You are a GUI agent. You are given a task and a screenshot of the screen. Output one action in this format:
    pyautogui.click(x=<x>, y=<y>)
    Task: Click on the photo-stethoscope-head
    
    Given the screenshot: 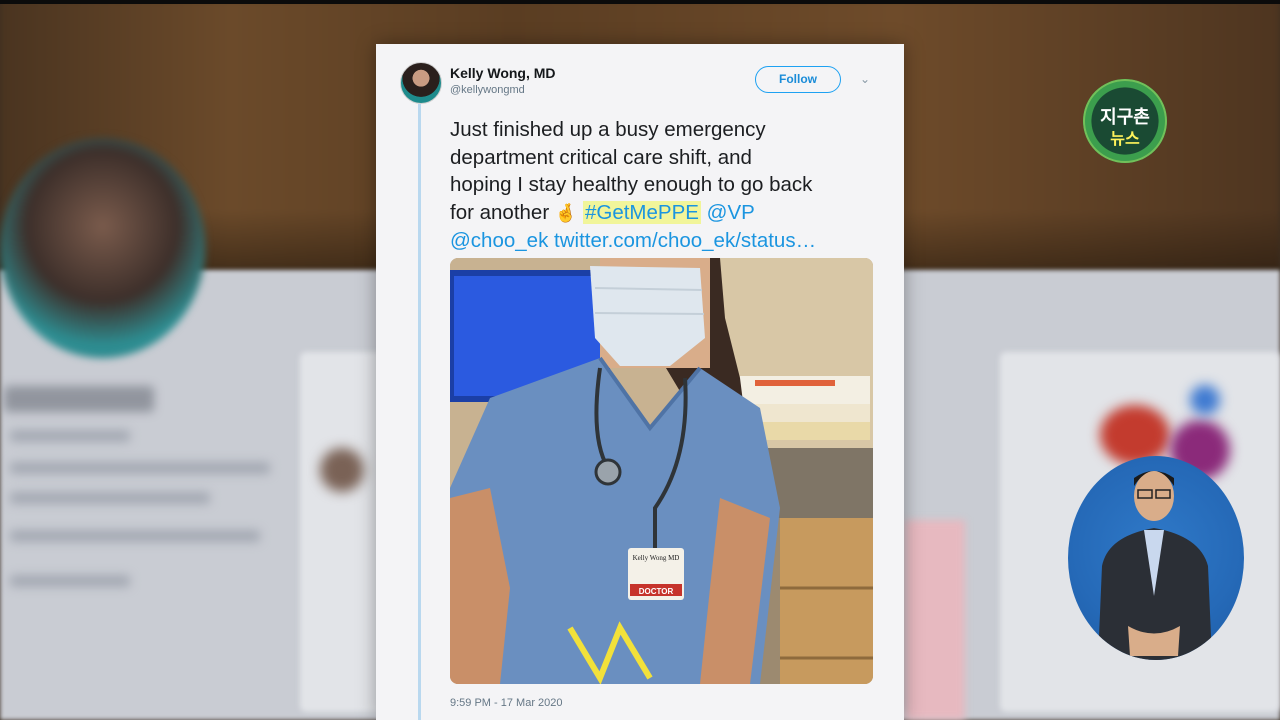 What is the action you would take?
    pyautogui.click(x=608, y=472)
    